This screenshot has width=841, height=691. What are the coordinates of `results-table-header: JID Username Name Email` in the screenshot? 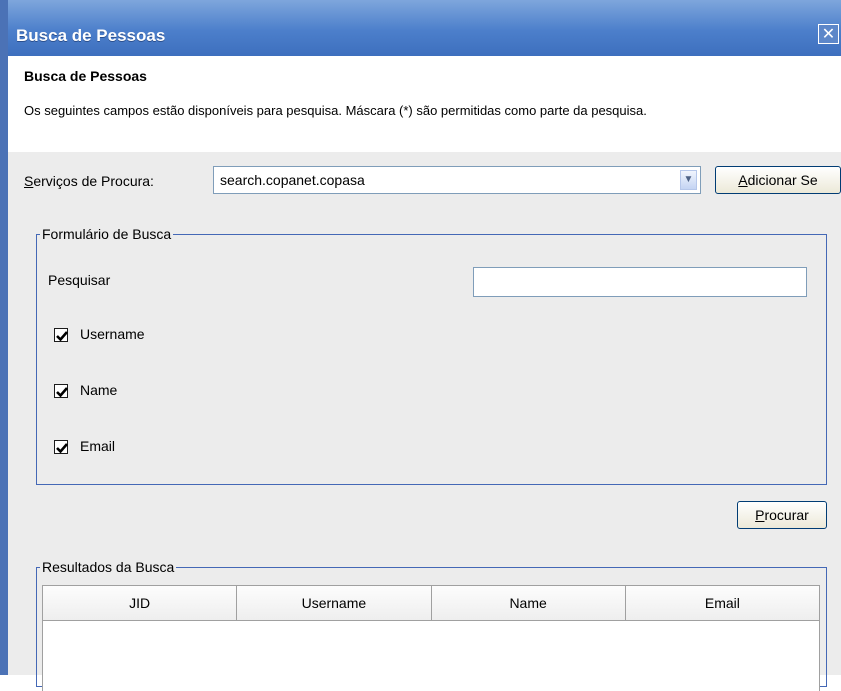 It's located at (431, 603).